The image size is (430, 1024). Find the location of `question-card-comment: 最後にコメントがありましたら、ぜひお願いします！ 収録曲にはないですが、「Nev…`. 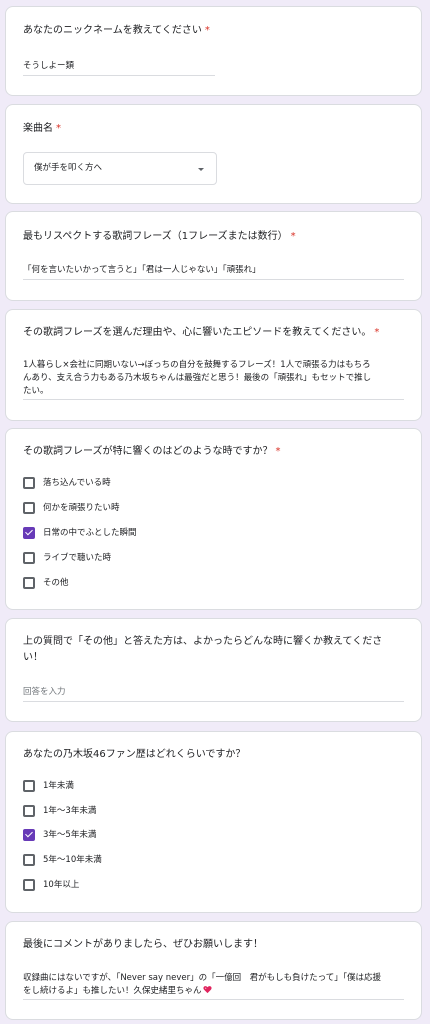

question-card-comment: 最後にコメントがありましたら、ぜひお願いします！ 収録曲にはないですが、「Nev… is located at coordinates (213, 970).